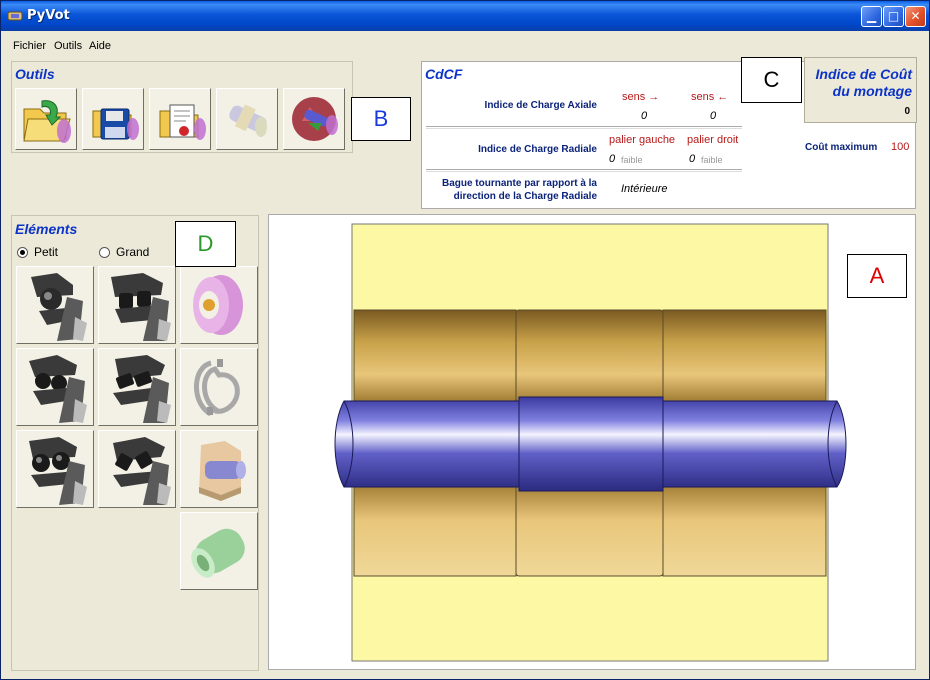 This screenshot has width=930, height=680. I want to click on size-large-radio, so click(104, 252).